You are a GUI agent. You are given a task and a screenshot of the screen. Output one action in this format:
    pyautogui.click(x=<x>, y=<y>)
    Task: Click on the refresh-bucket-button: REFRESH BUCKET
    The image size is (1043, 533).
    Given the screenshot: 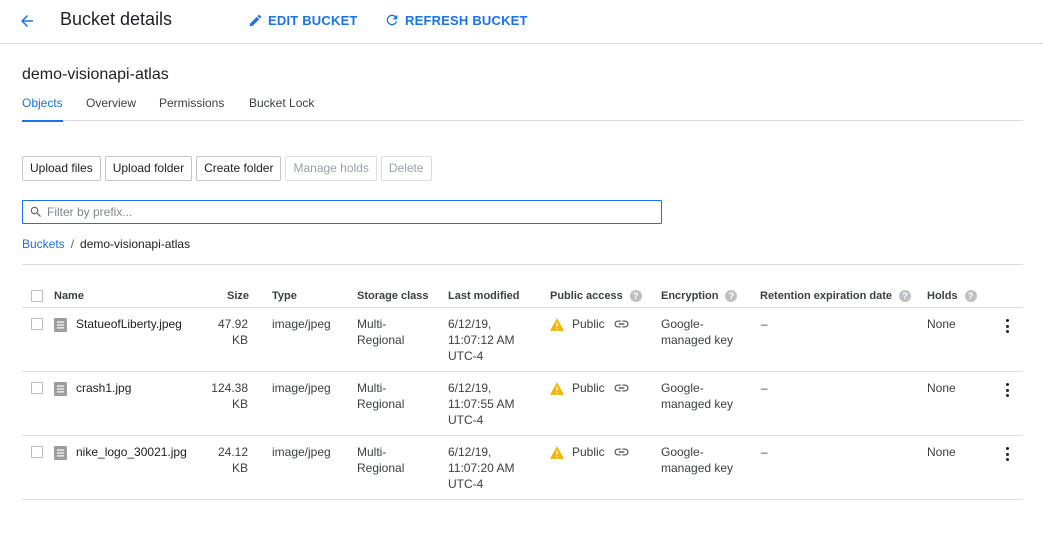 What is the action you would take?
    pyautogui.click(x=456, y=20)
    